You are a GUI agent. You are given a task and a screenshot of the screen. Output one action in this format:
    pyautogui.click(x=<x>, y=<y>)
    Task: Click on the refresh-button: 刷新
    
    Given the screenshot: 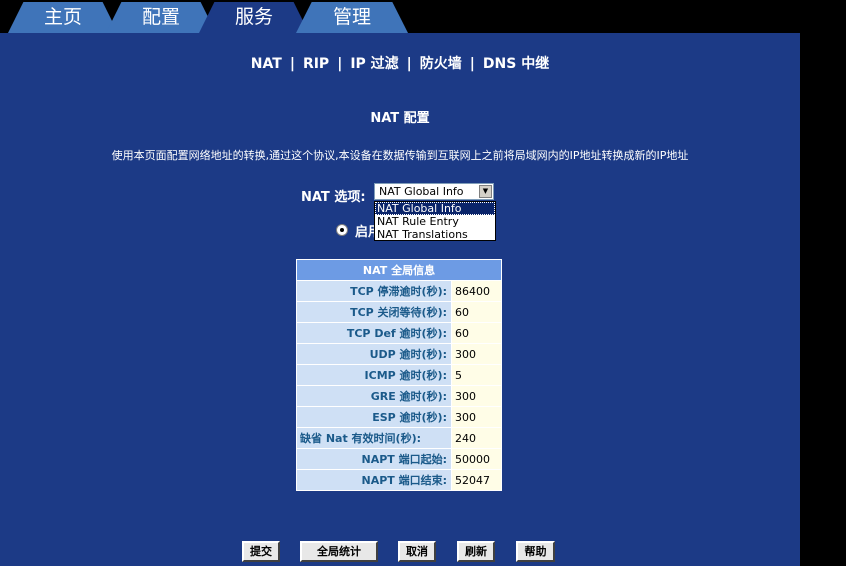 What is the action you would take?
    pyautogui.click(x=476, y=551)
    